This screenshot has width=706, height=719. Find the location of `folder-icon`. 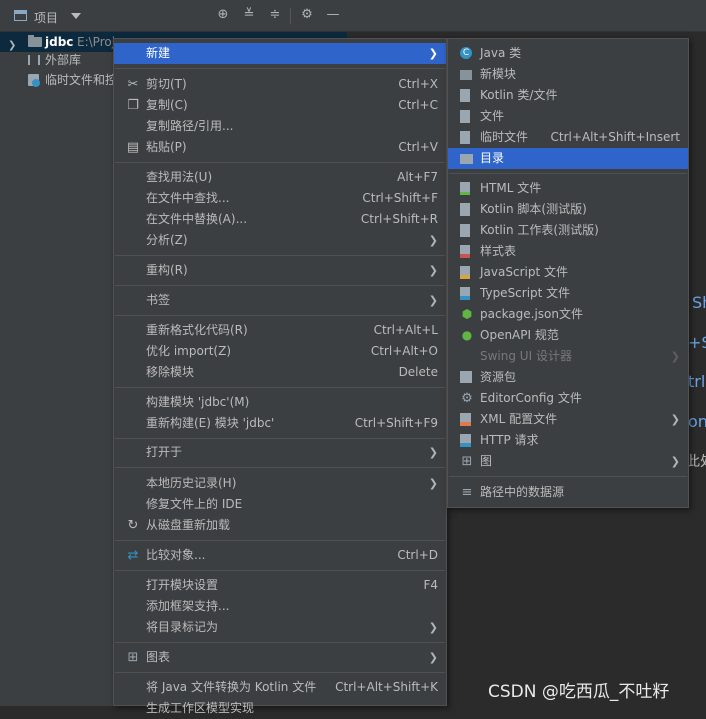

folder-icon is located at coordinates (466, 159).